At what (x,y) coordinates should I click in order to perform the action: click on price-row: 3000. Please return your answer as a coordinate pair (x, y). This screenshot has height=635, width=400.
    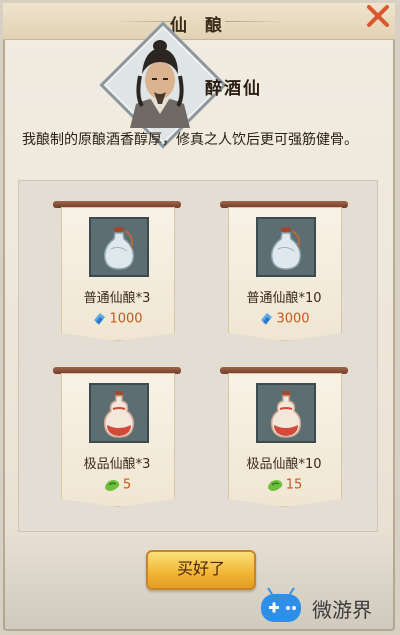
    Looking at the image, I should click on (284, 319).